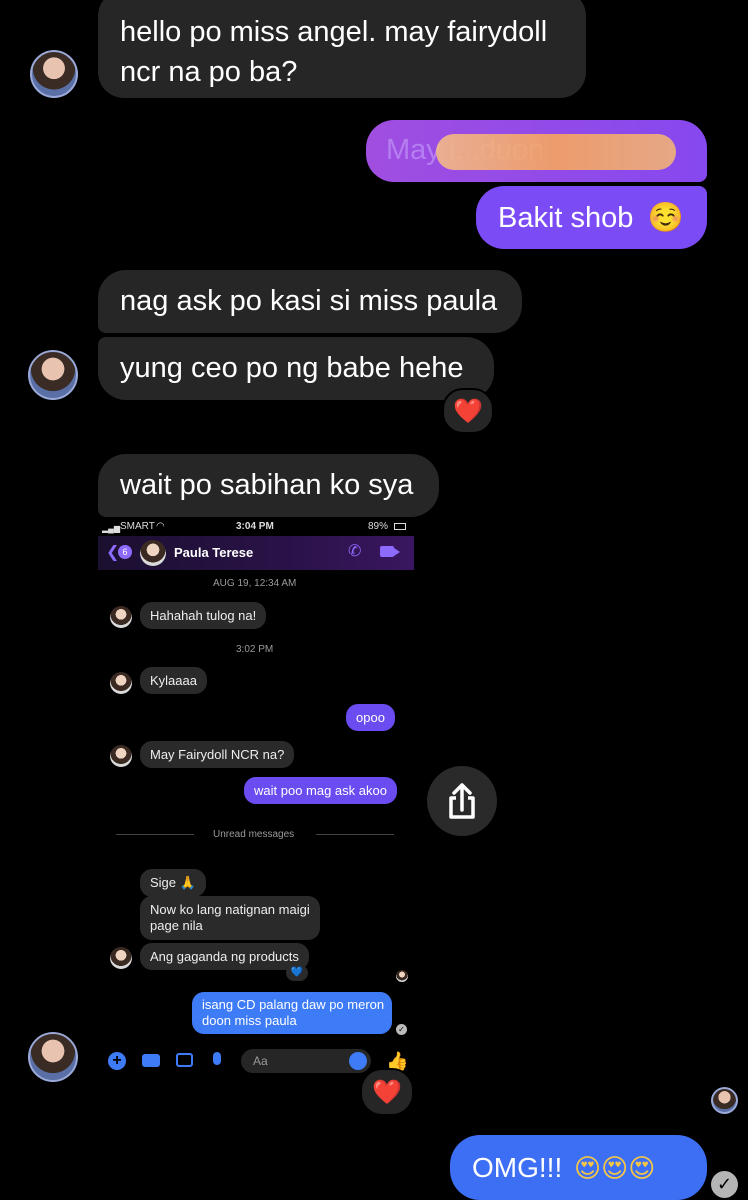 The width and height of the screenshot is (748, 1200). What do you see at coordinates (217, 754) in the screenshot?
I see `incoming-message: May Fairydoll NCR na?` at bounding box center [217, 754].